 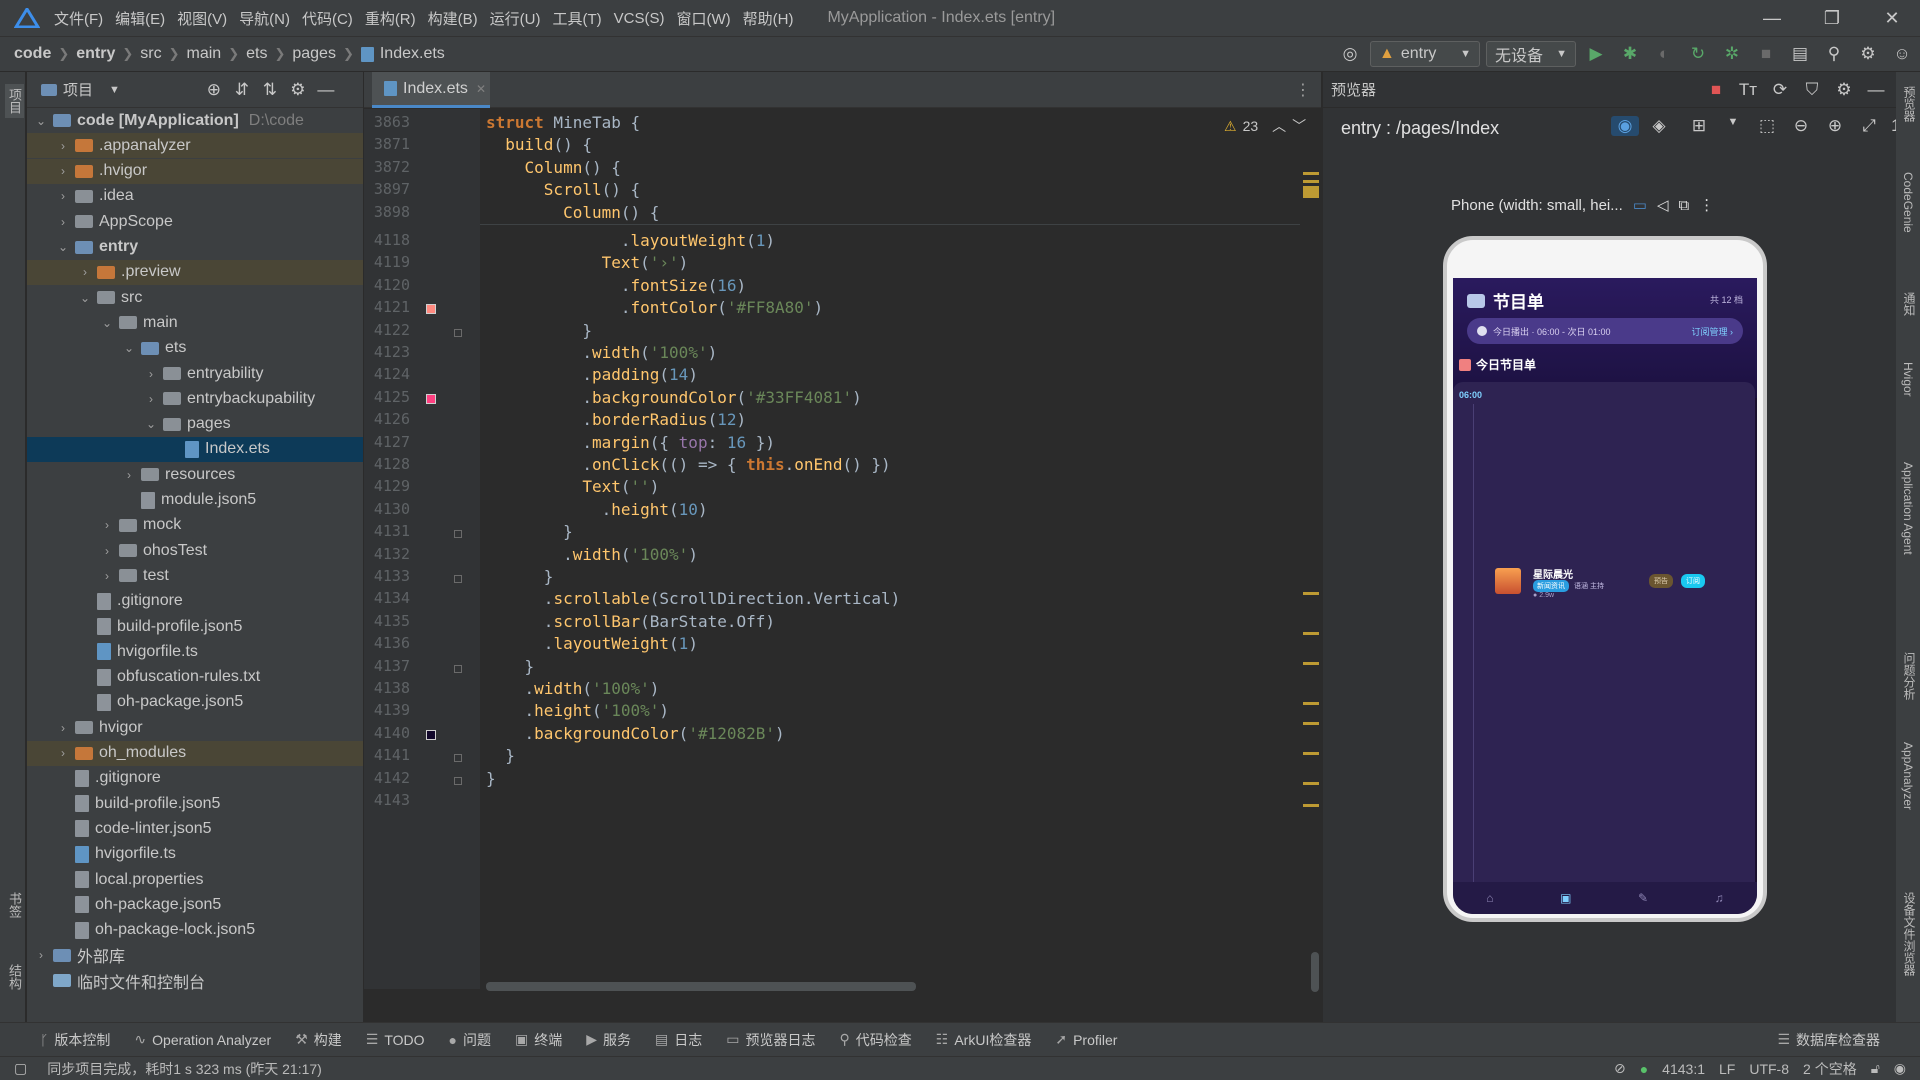 What do you see at coordinates (1719, 898) in the screenshot?
I see `mic-tab-icon: ♫` at bounding box center [1719, 898].